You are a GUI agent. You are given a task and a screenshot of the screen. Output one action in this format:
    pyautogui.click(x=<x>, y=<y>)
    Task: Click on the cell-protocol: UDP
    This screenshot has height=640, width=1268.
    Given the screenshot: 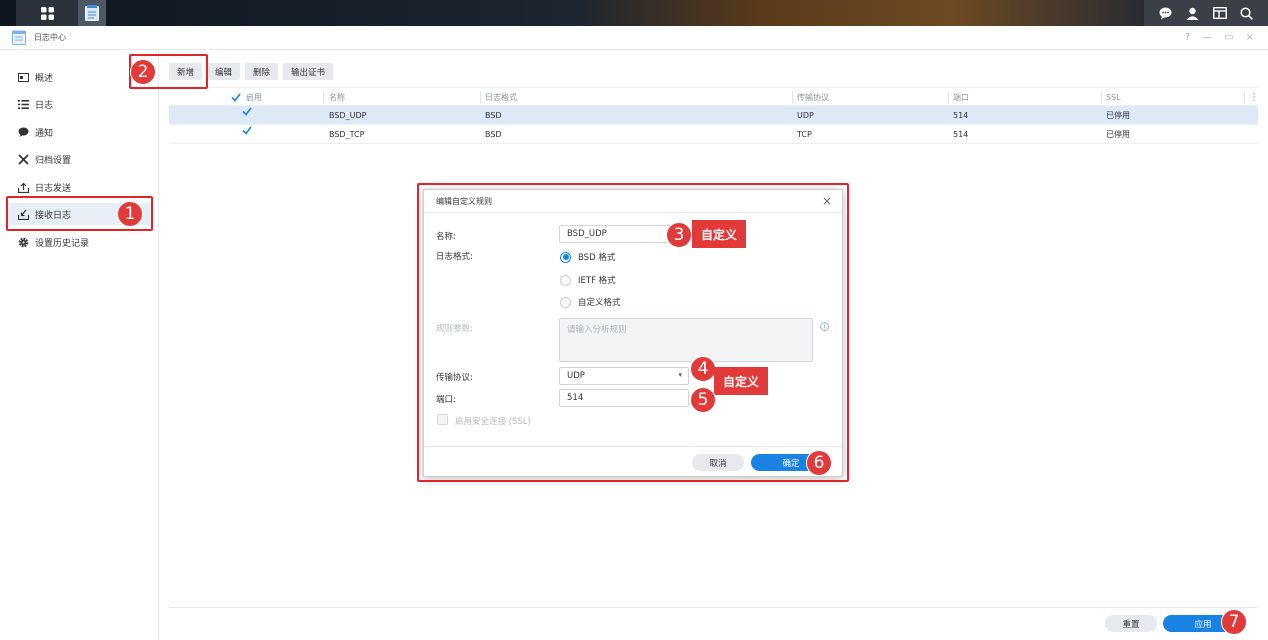 What is the action you would take?
    pyautogui.click(x=805, y=115)
    